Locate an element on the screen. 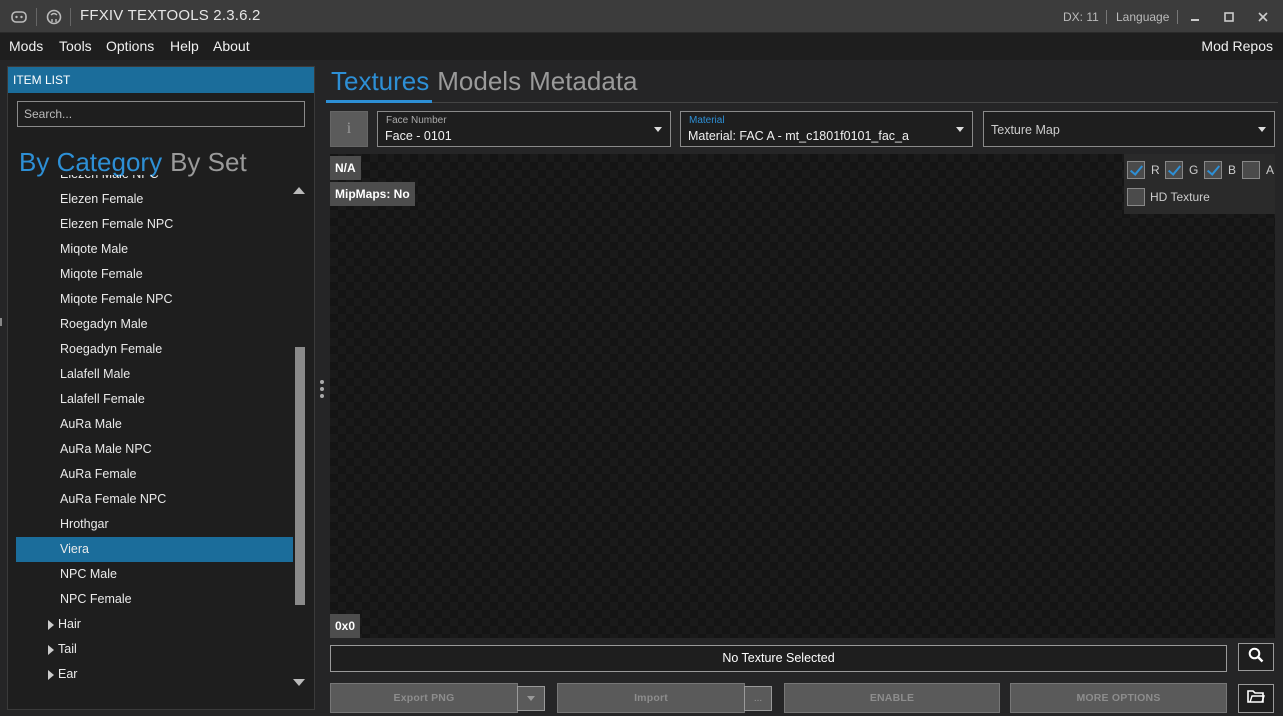 The width and height of the screenshot is (1283, 716). tree-item-label: Lalafell Male is located at coordinates (95, 374).